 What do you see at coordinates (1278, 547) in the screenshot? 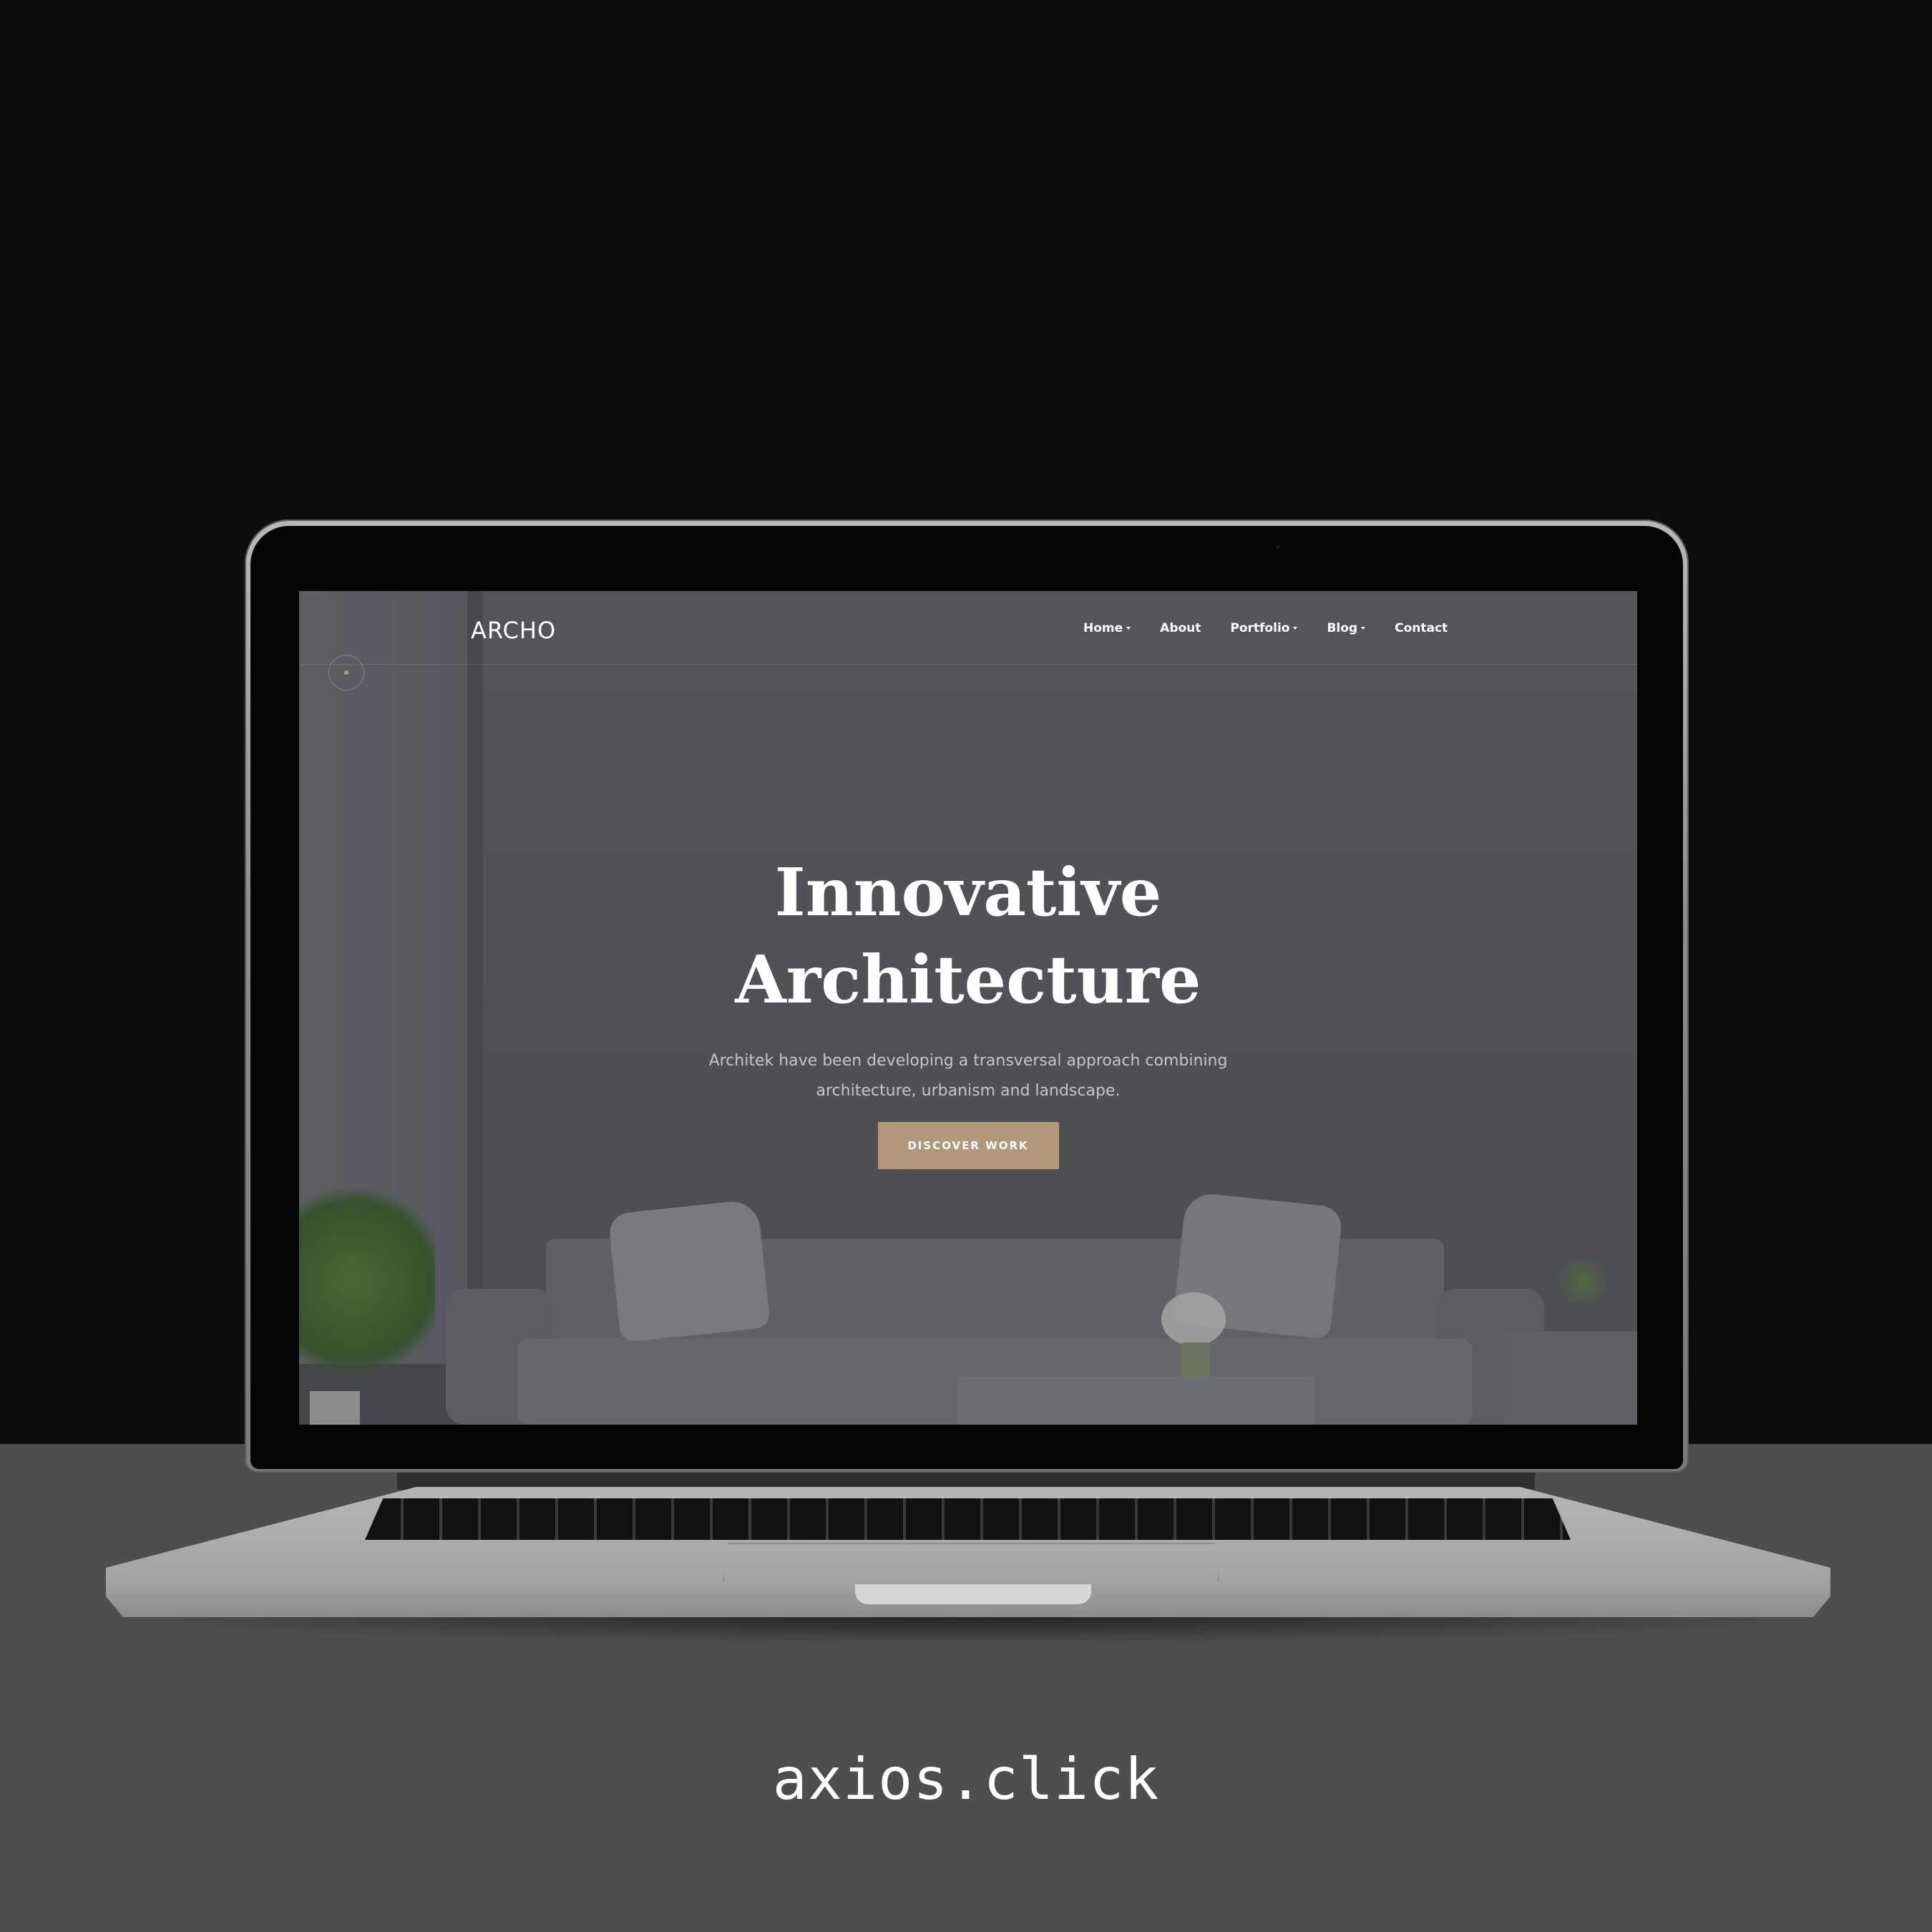
I see `camera-icon` at bounding box center [1278, 547].